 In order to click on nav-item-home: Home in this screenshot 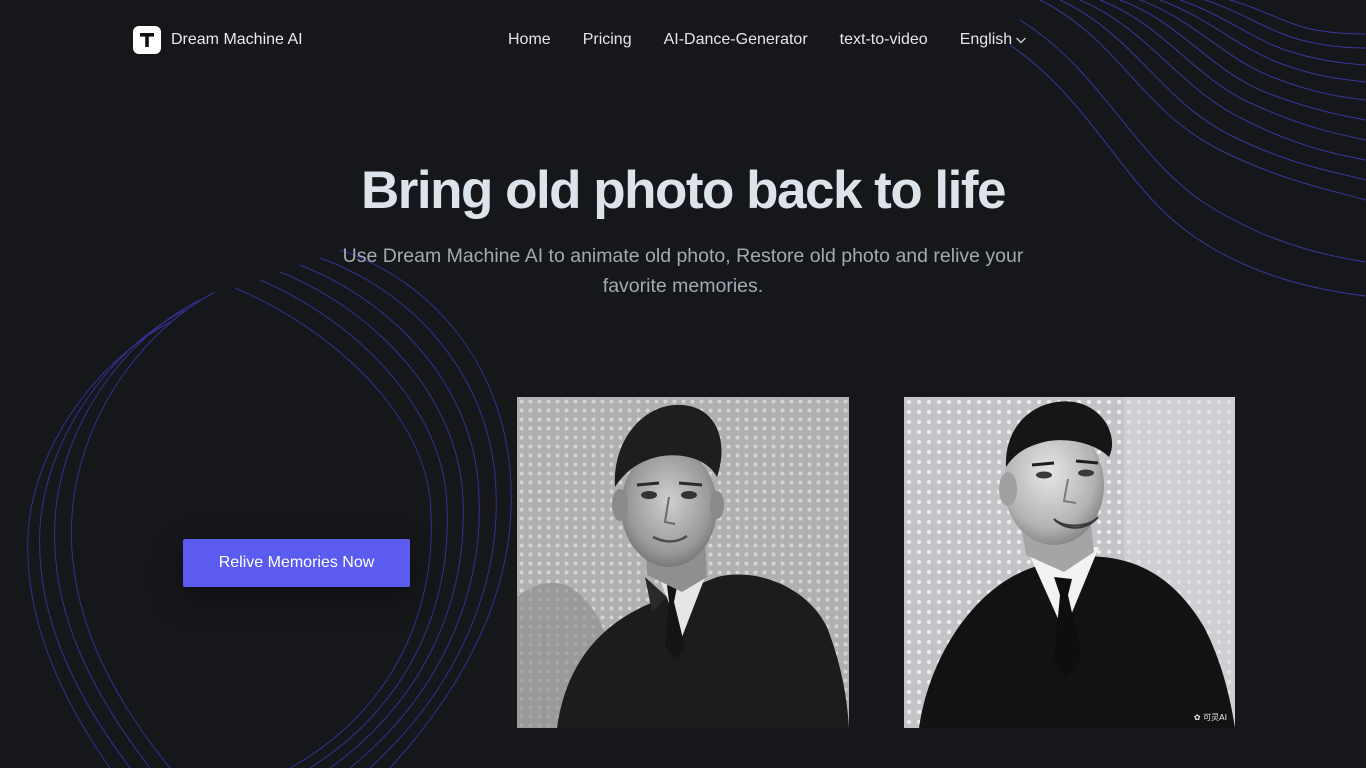, I will do `click(529, 40)`.